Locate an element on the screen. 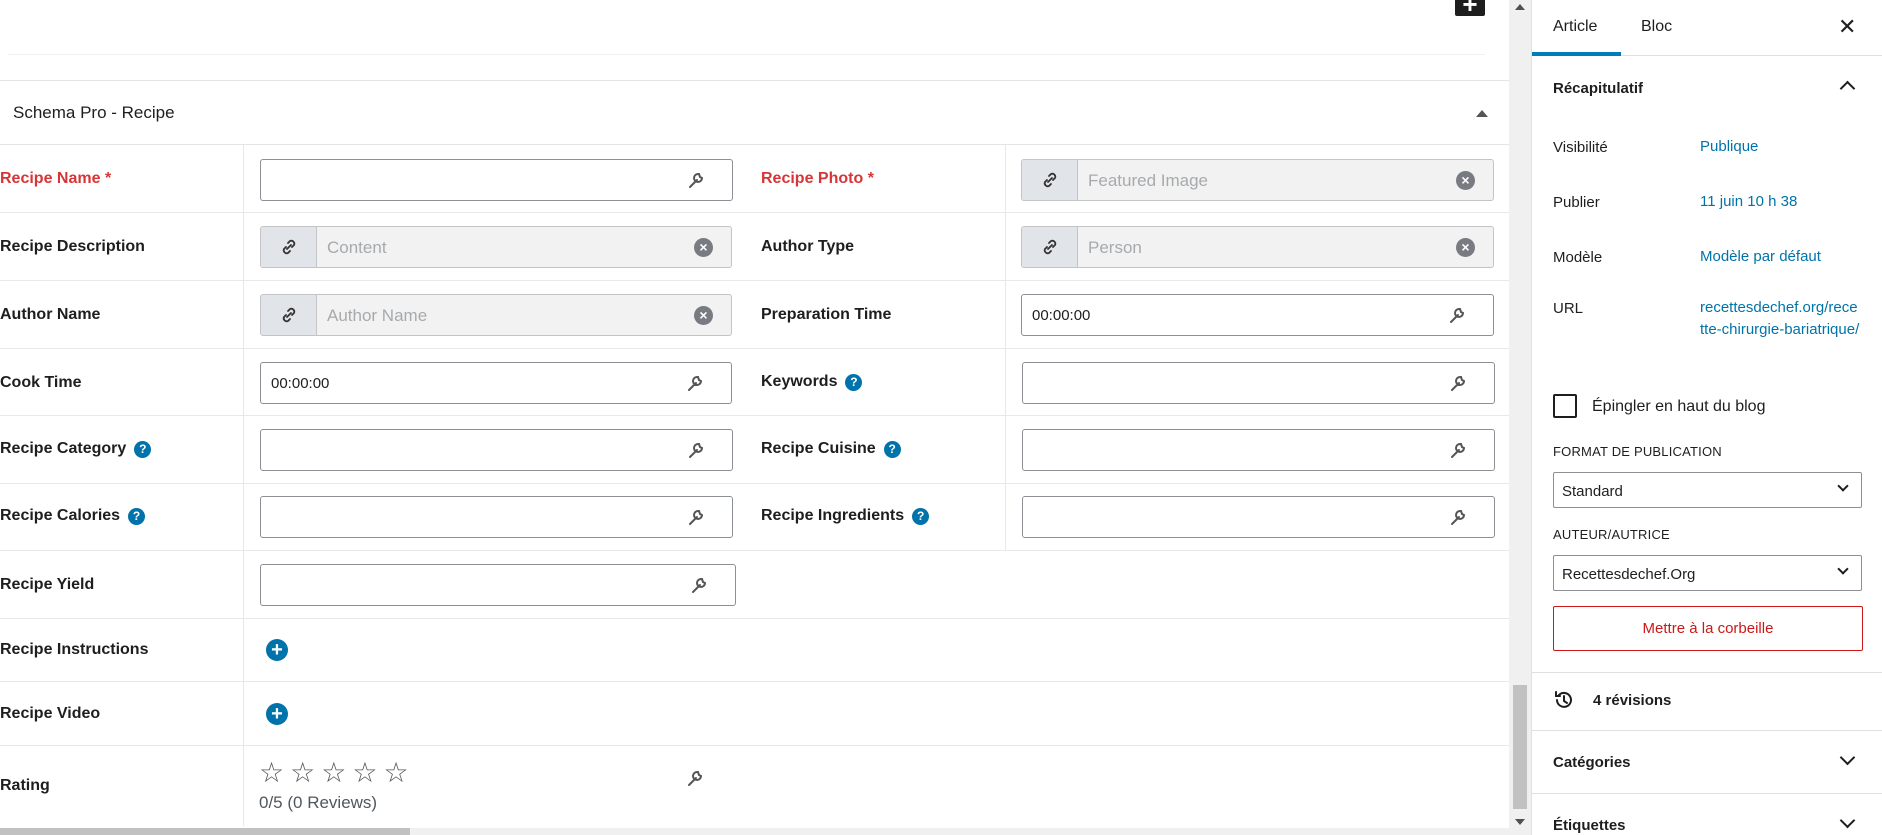 The image size is (1882, 835). recipe-description-label: Recipe Description is located at coordinates (72, 246).